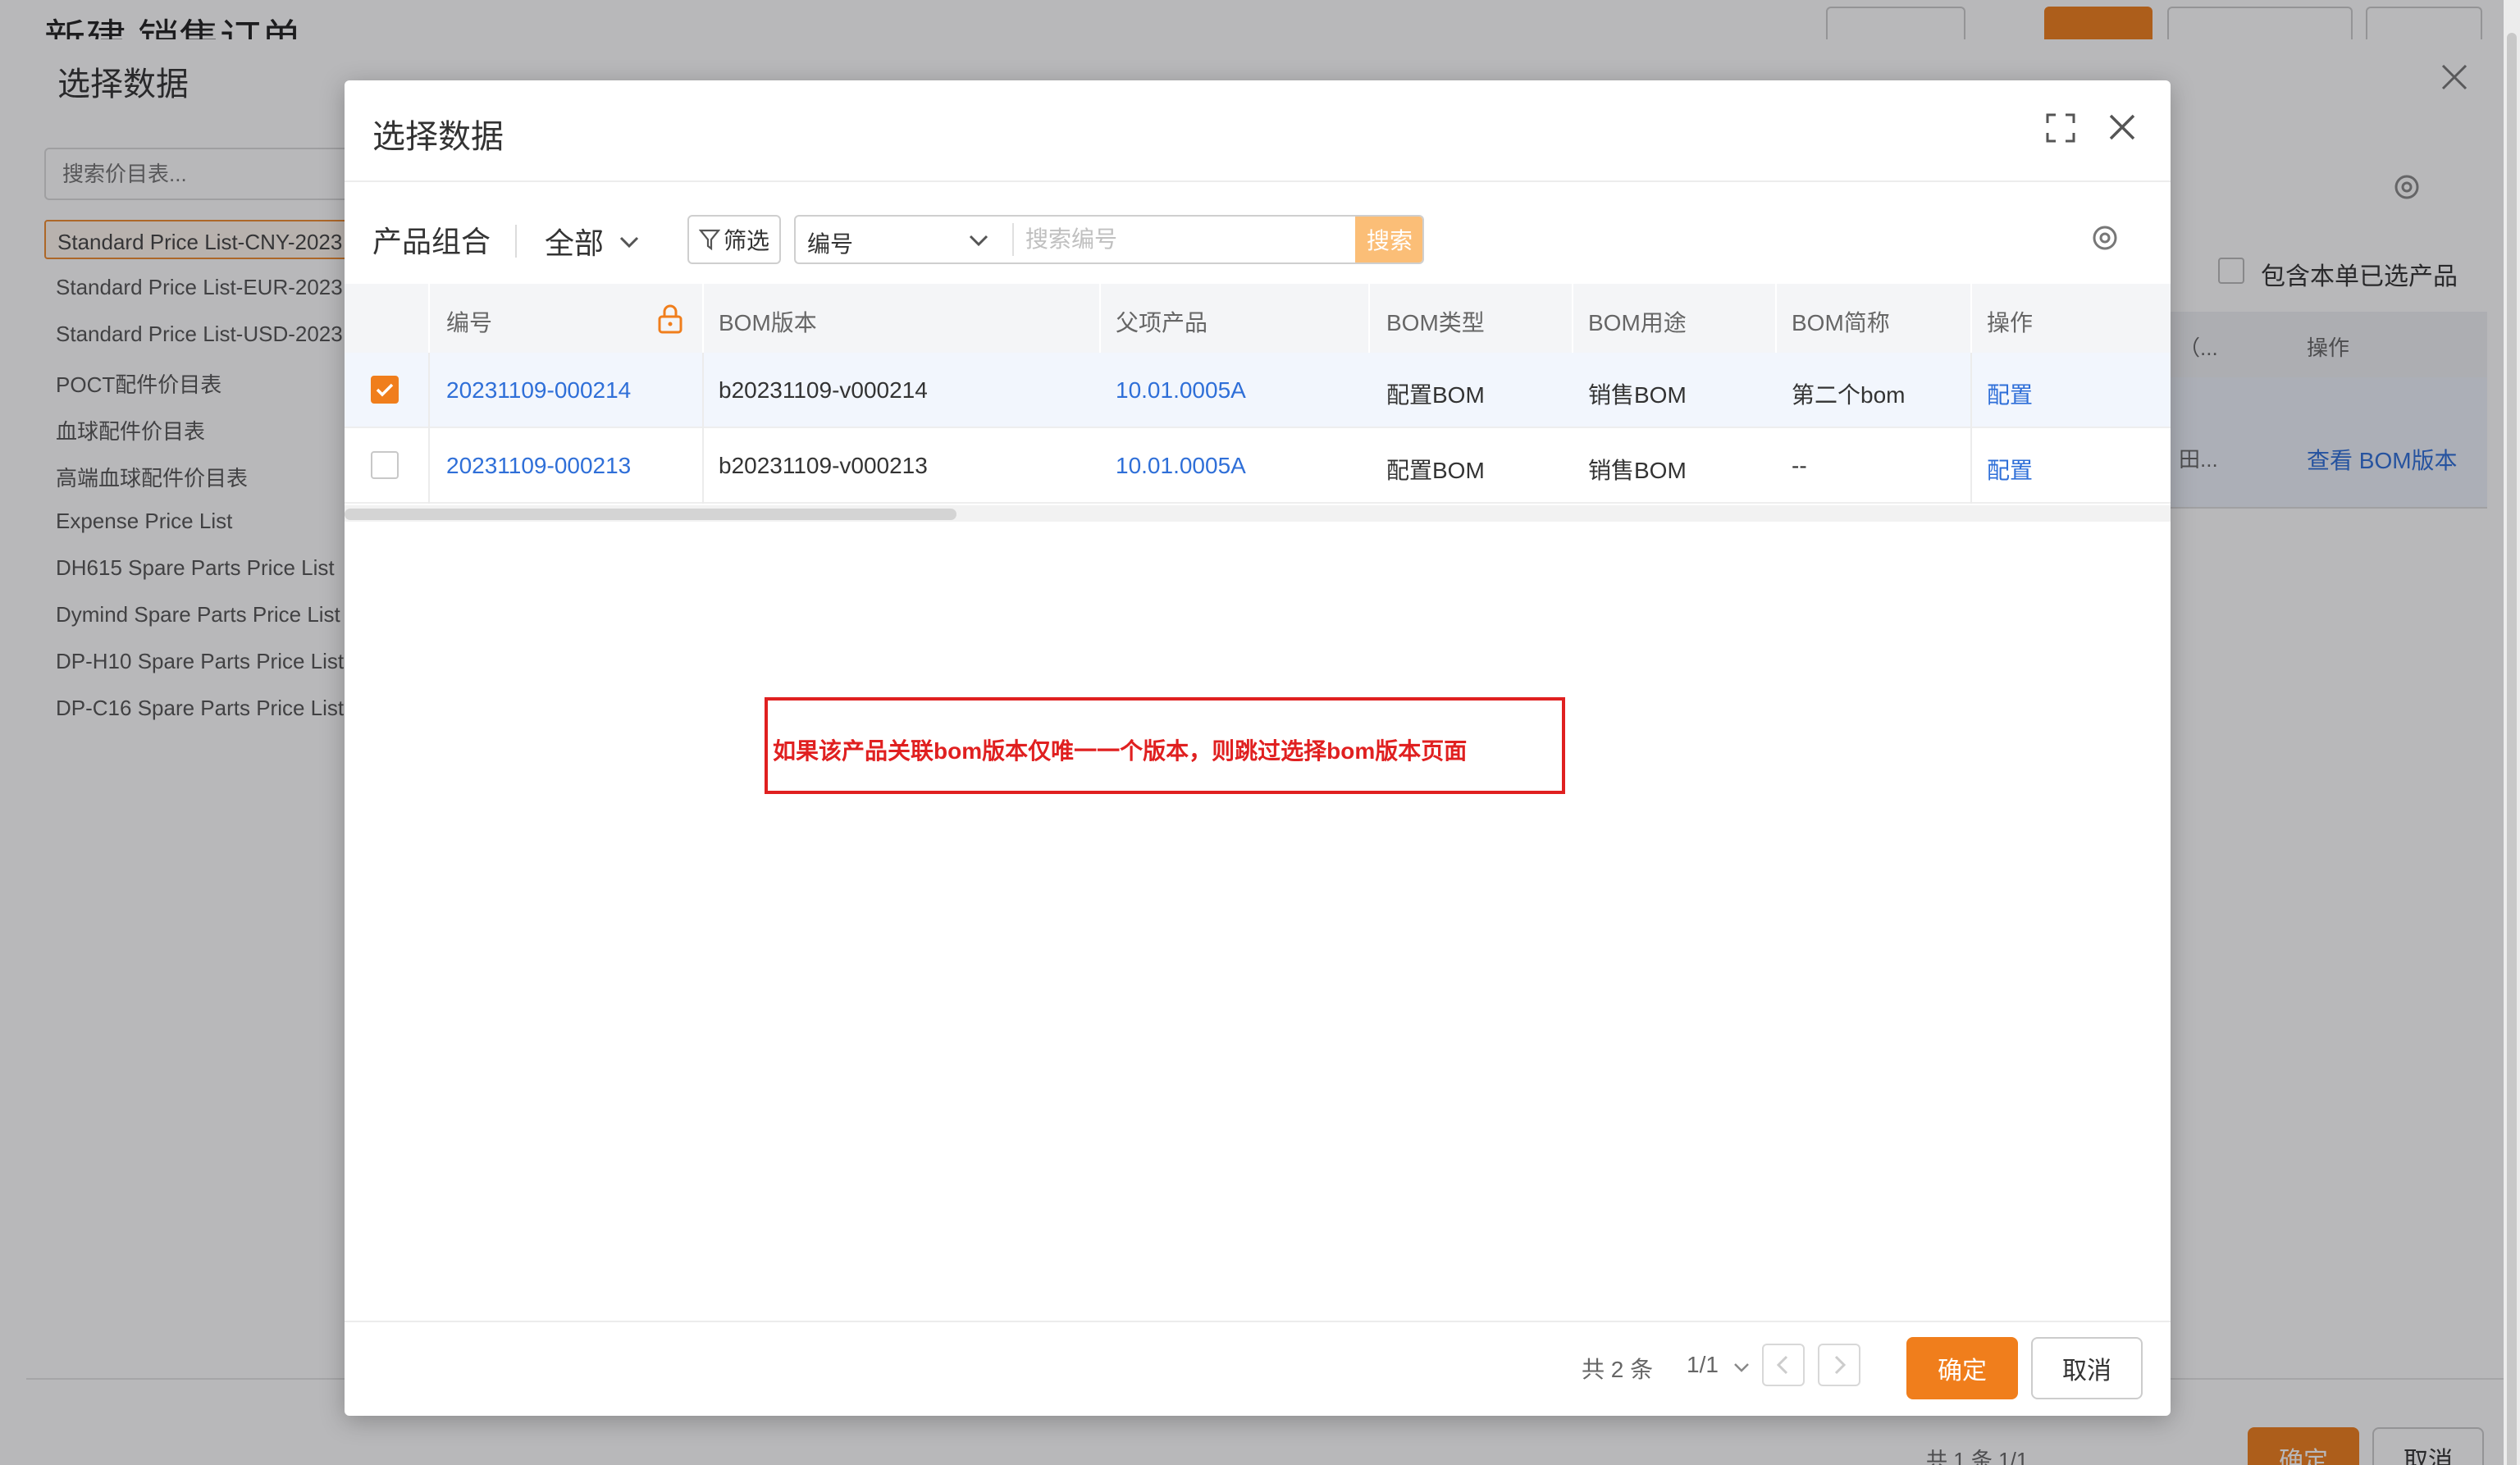  I want to click on scope-dropdown: 全部, so click(574, 241).